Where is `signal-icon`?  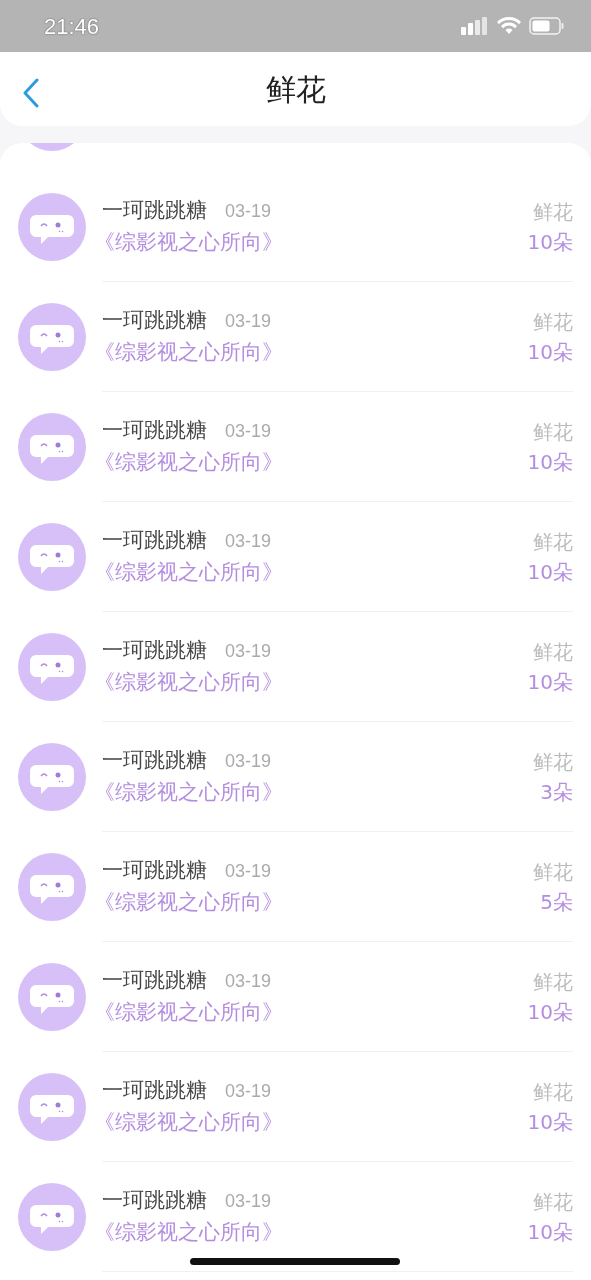 signal-icon is located at coordinates (475, 26).